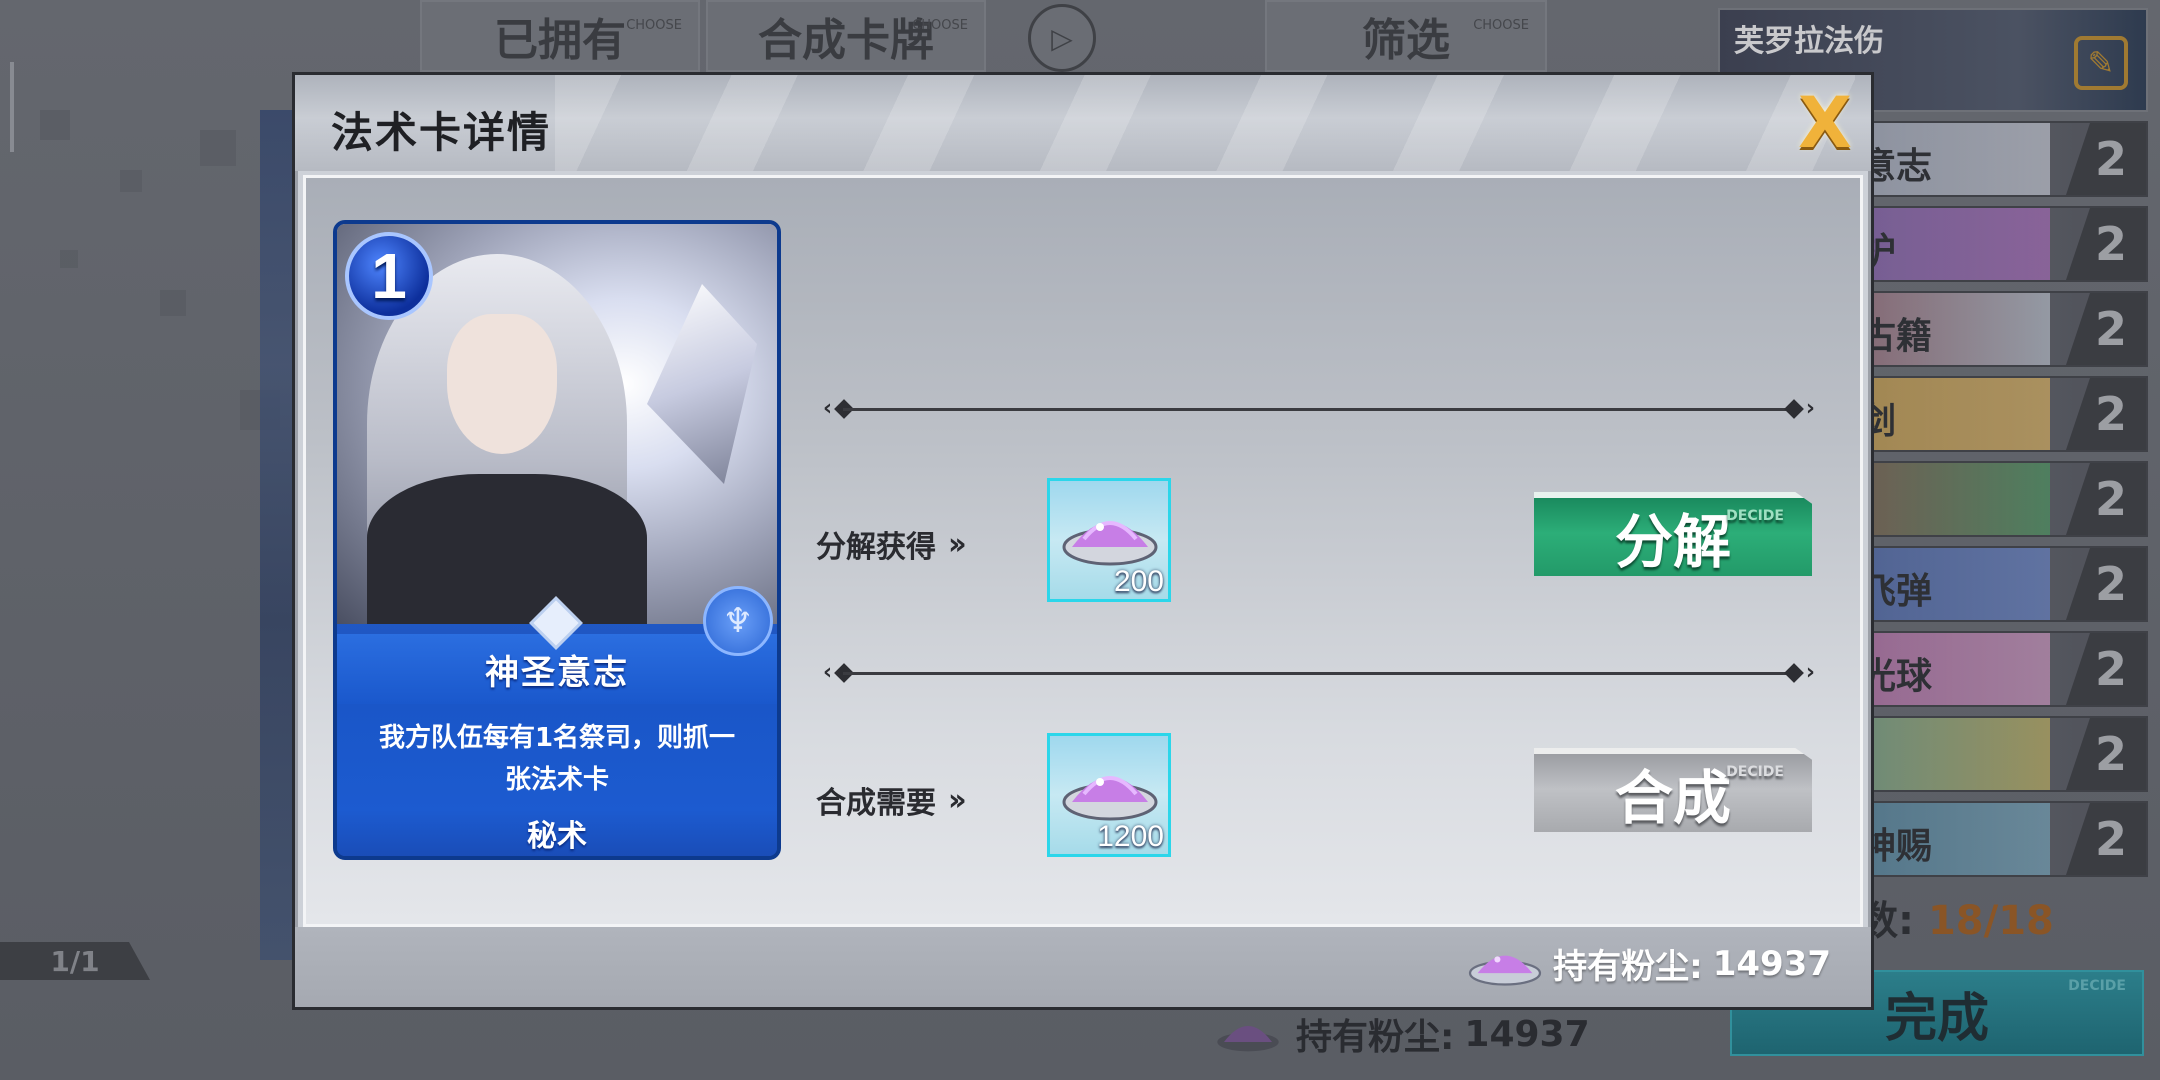 The image size is (2160, 1080). What do you see at coordinates (738, 621) in the screenshot?
I see `priest-class-icon: ♆` at bounding box center [738, 621].